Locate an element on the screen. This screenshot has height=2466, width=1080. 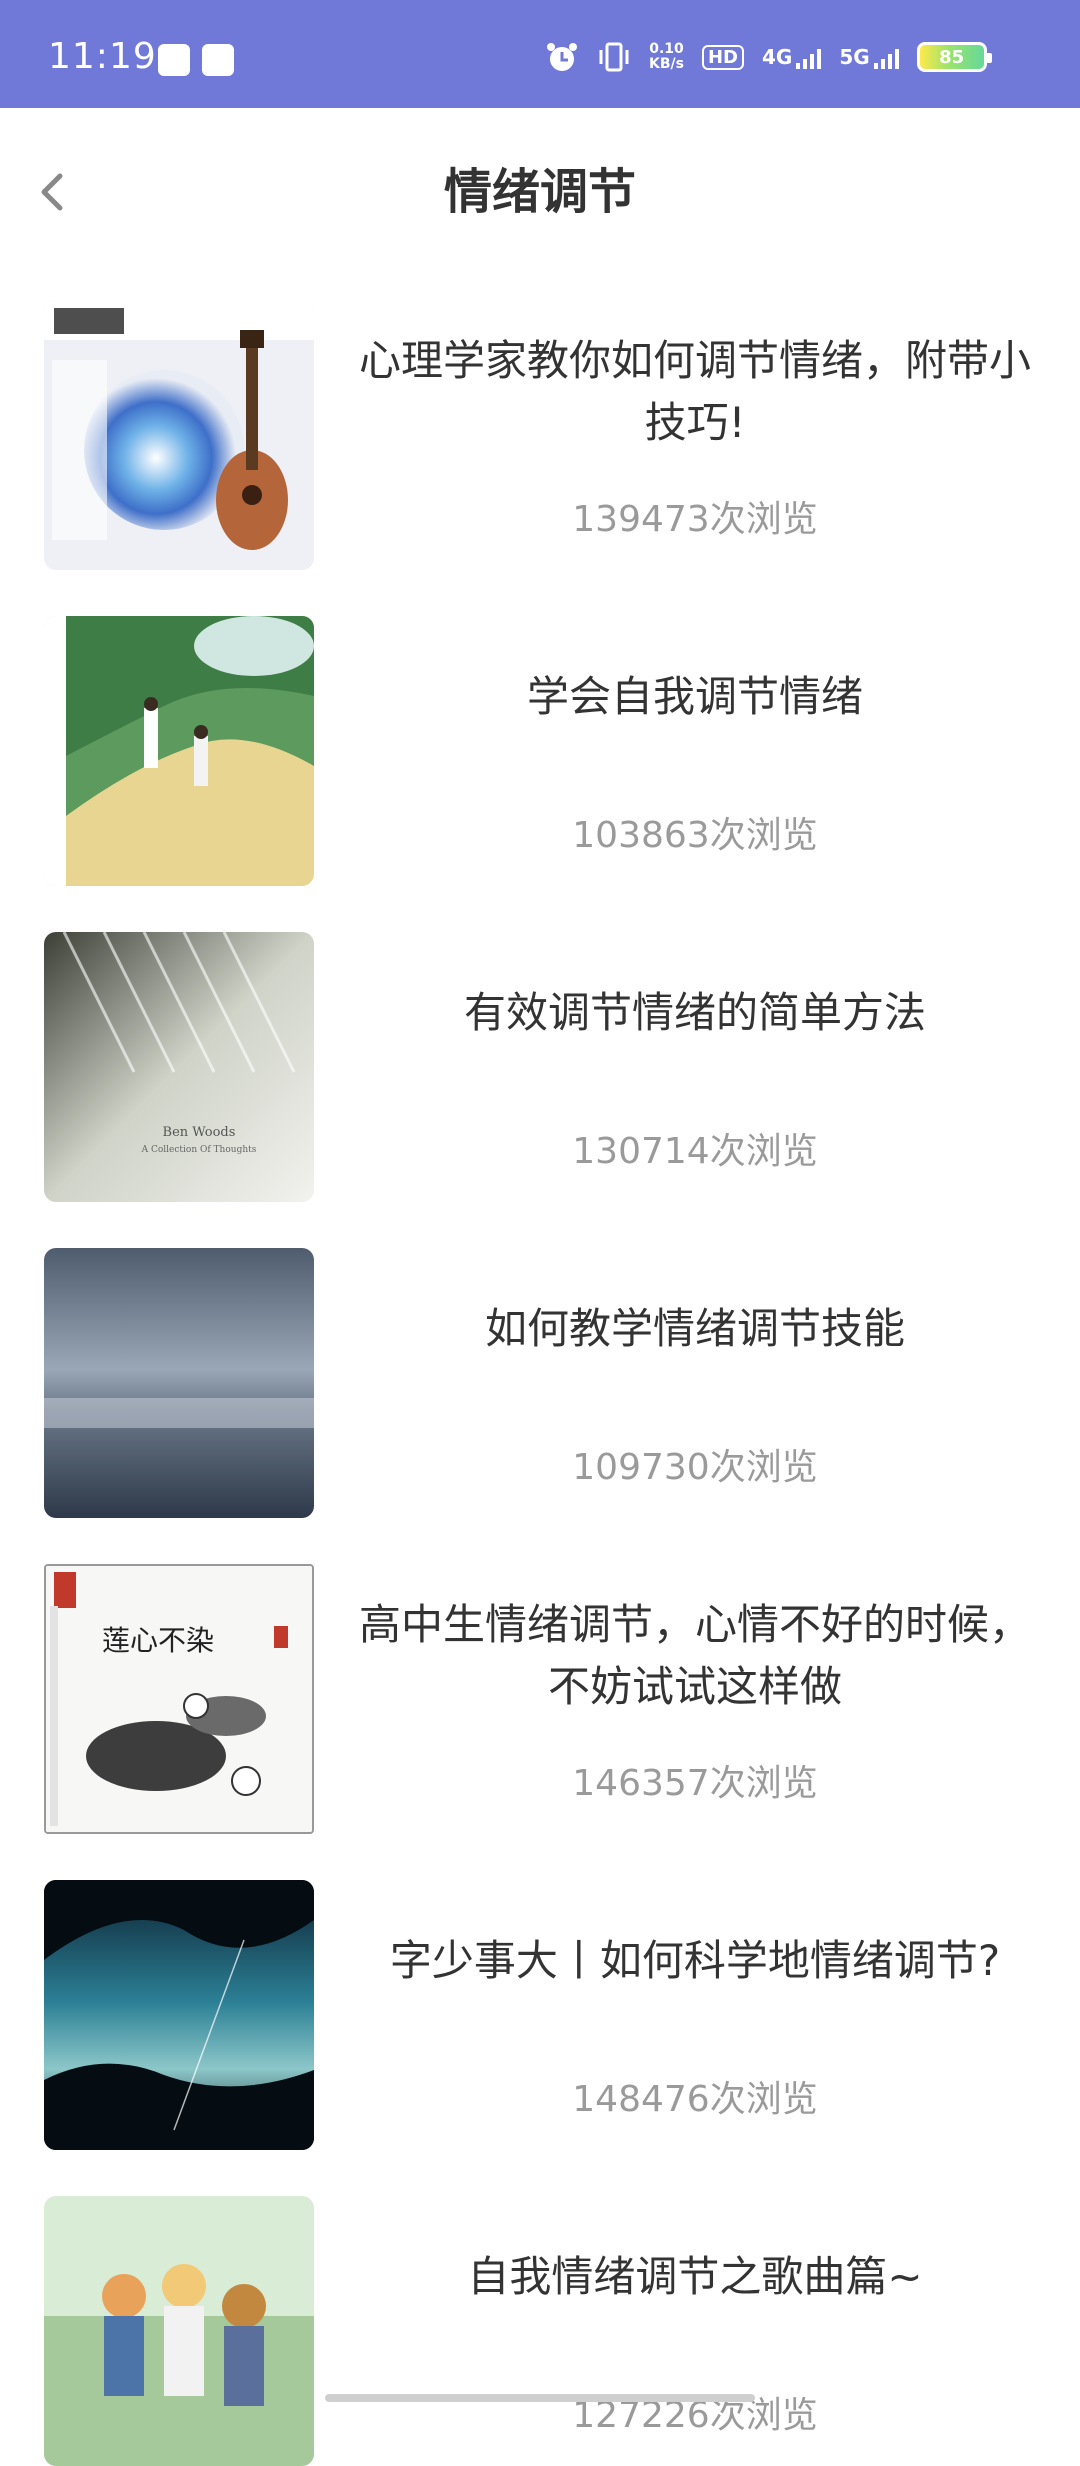
signal-5g-icon: 5G is located at coordinates (869, 57).